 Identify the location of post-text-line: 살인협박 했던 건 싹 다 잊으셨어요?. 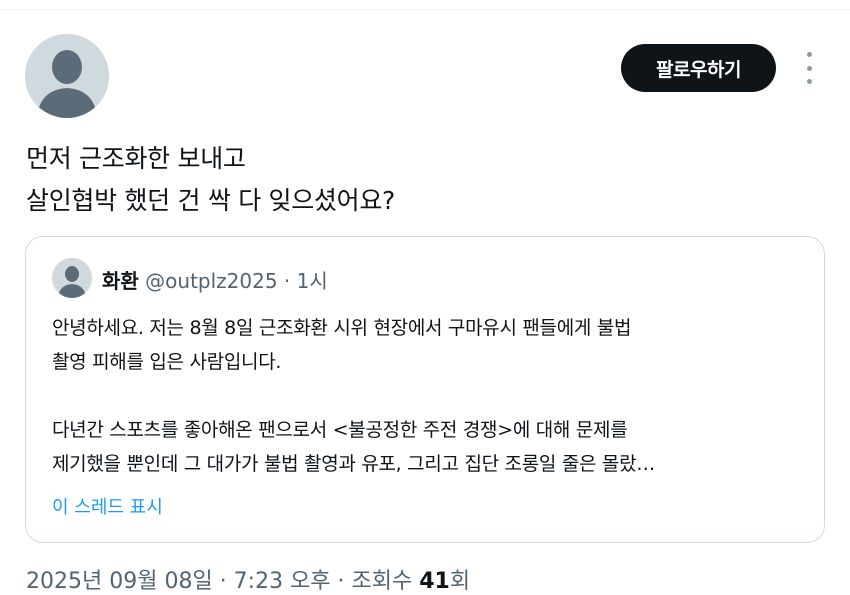
(211, 200).